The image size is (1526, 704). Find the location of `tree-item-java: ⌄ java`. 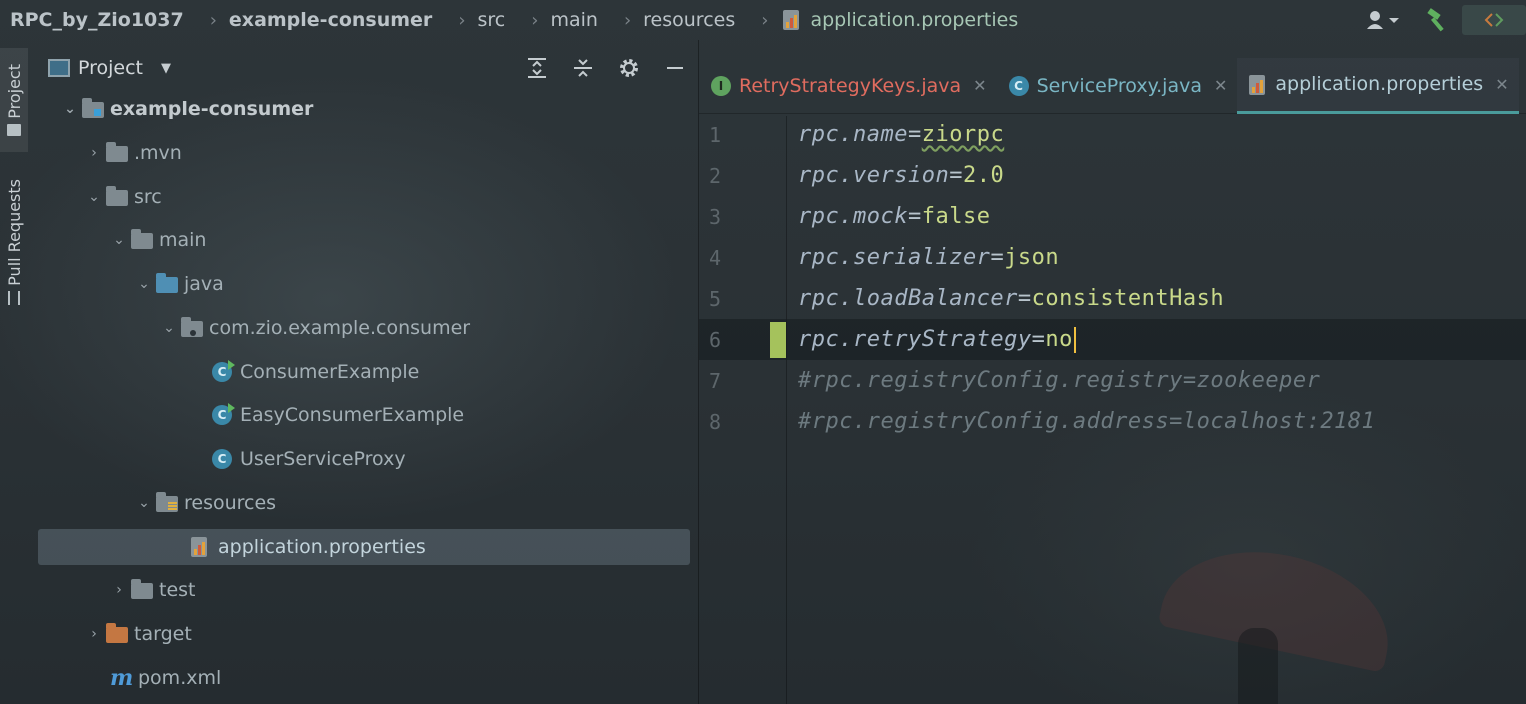

tree-item-java: ⌄ java is located at coordinates (364, 284).